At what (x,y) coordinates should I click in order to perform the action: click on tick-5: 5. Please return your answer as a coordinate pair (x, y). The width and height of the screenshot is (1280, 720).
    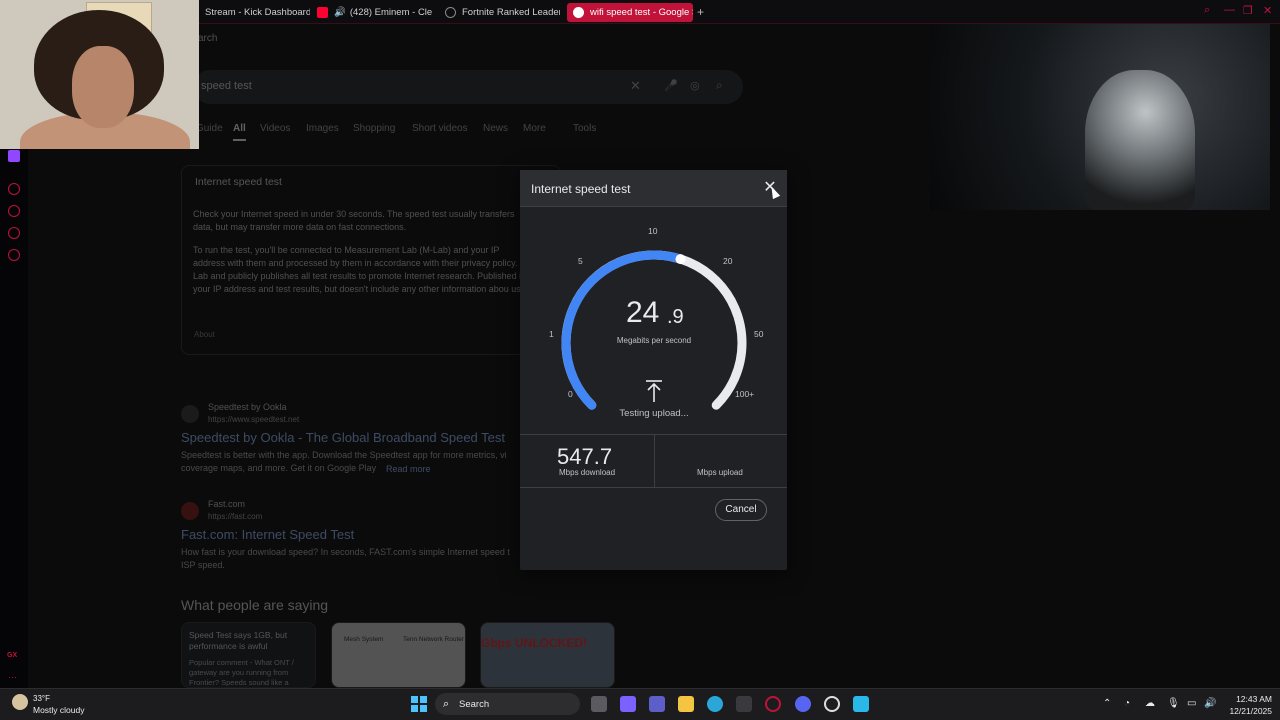
    Looking at the image, I should click on (580, 261).